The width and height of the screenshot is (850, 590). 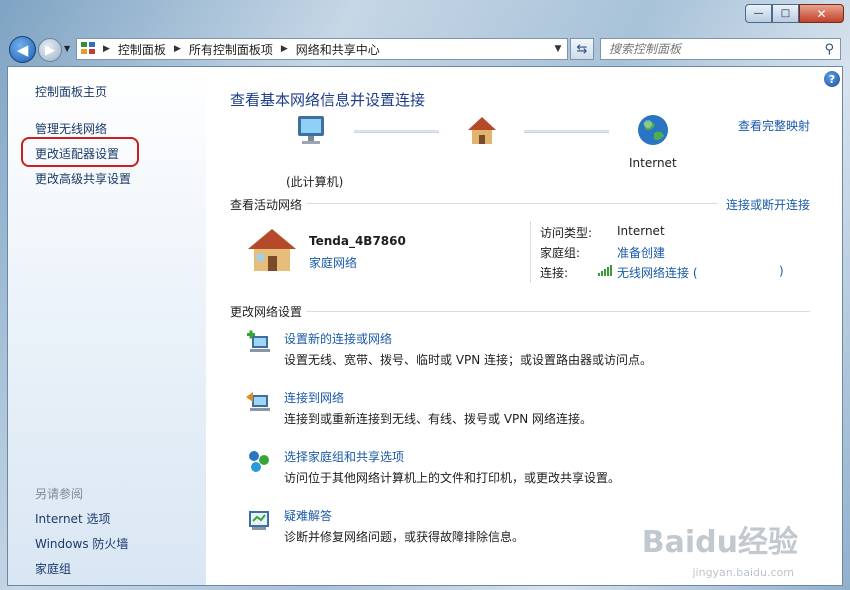 I want to click on sidebar-item-firewall: Windows 防火墙, so click(x=81, y=543).